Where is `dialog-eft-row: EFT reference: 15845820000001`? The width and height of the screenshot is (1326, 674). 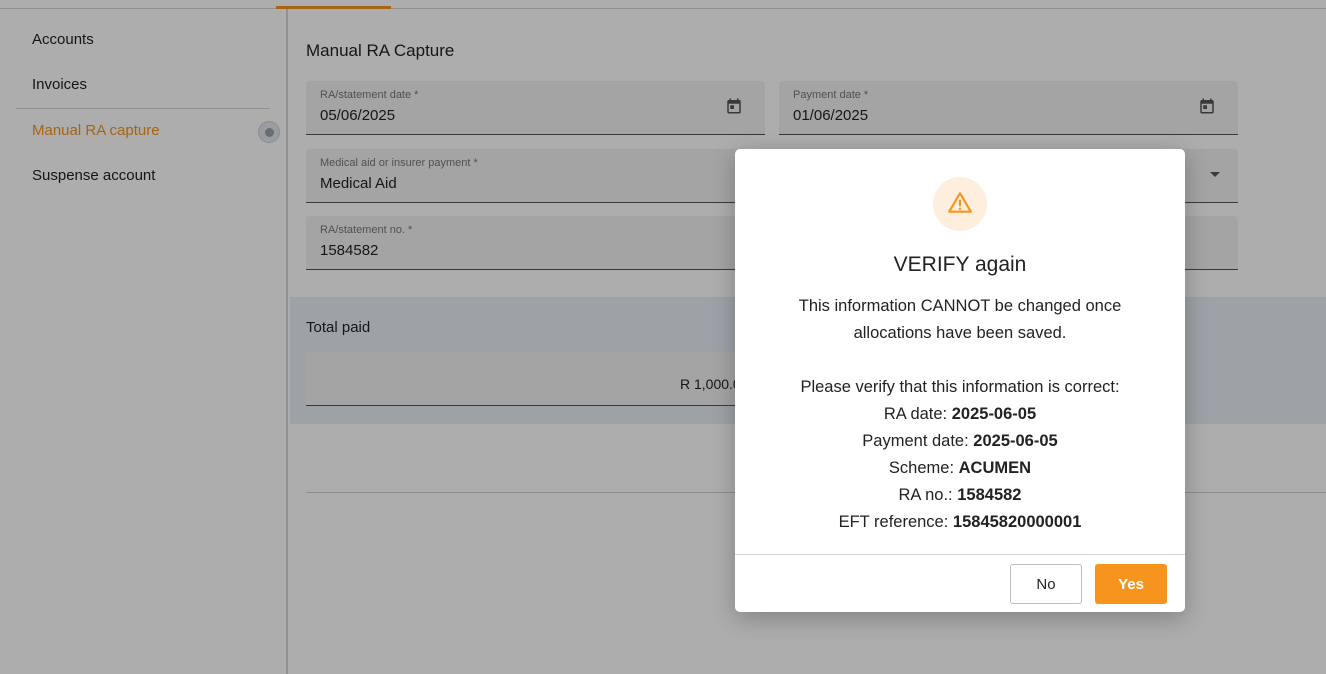
dialog-eft-row: EFT reference: 15845820000001 is located at coordinates (960, 522).